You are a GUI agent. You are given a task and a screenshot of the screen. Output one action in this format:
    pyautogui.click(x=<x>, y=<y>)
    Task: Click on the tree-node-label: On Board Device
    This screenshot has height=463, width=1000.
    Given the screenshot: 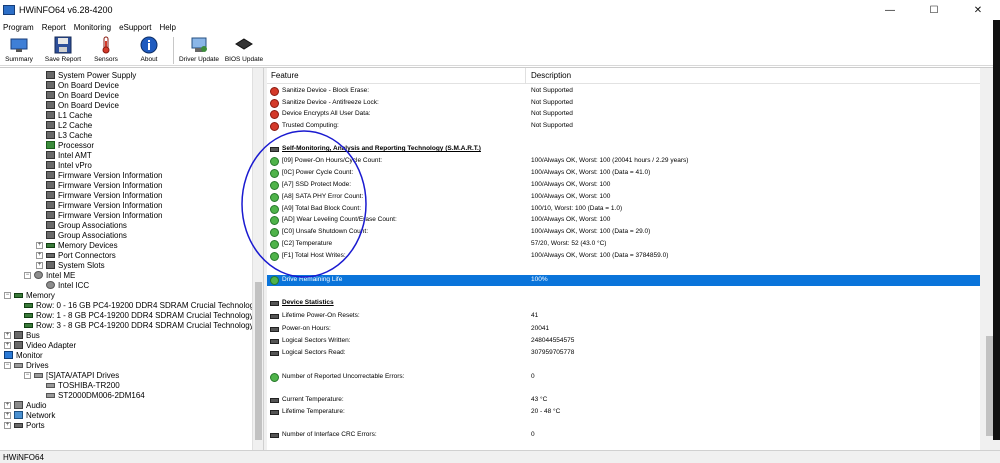 What is the action you would take?
    pyautogui.click(x=88, y=105)
    